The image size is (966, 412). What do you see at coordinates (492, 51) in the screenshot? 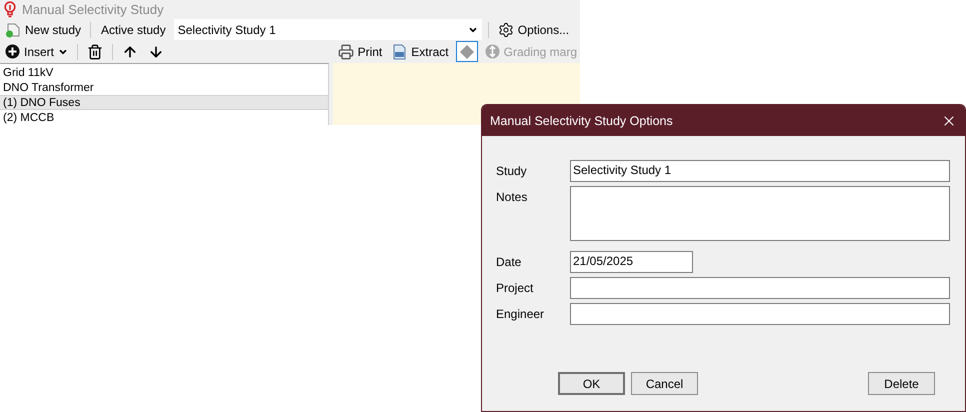
I see `up-down-circle-icon` at bounding box center [492, 51].